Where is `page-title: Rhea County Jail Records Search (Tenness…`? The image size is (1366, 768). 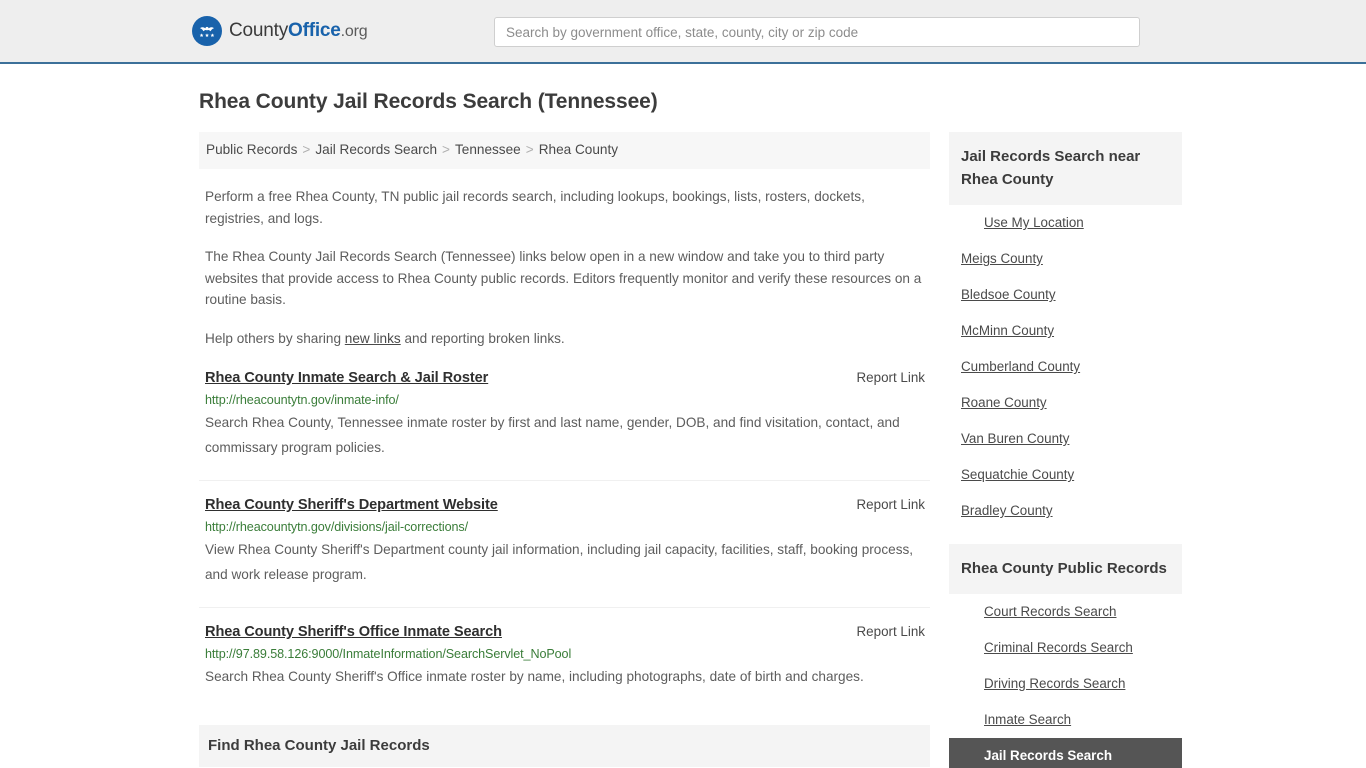 page-title: Rhea County Jail Records Search (Tenness… is located at coordinates (428, 101).